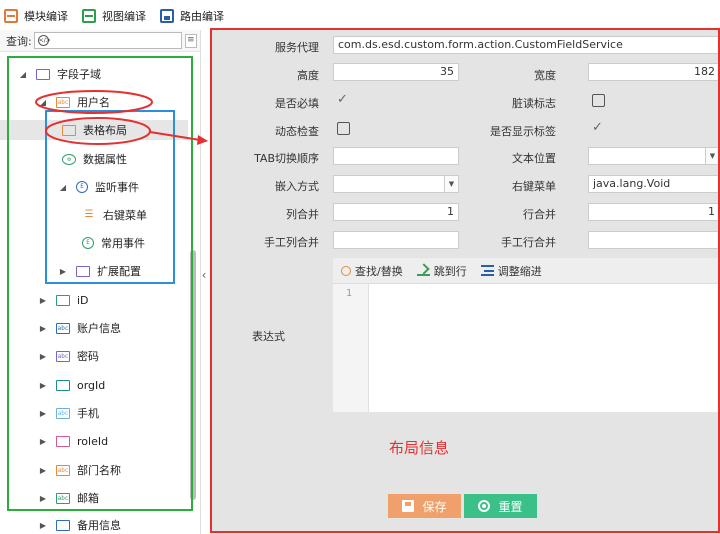 The height and width of the screenshot is (534, 720). I want to click on tab-order-field, so click(396, 156).